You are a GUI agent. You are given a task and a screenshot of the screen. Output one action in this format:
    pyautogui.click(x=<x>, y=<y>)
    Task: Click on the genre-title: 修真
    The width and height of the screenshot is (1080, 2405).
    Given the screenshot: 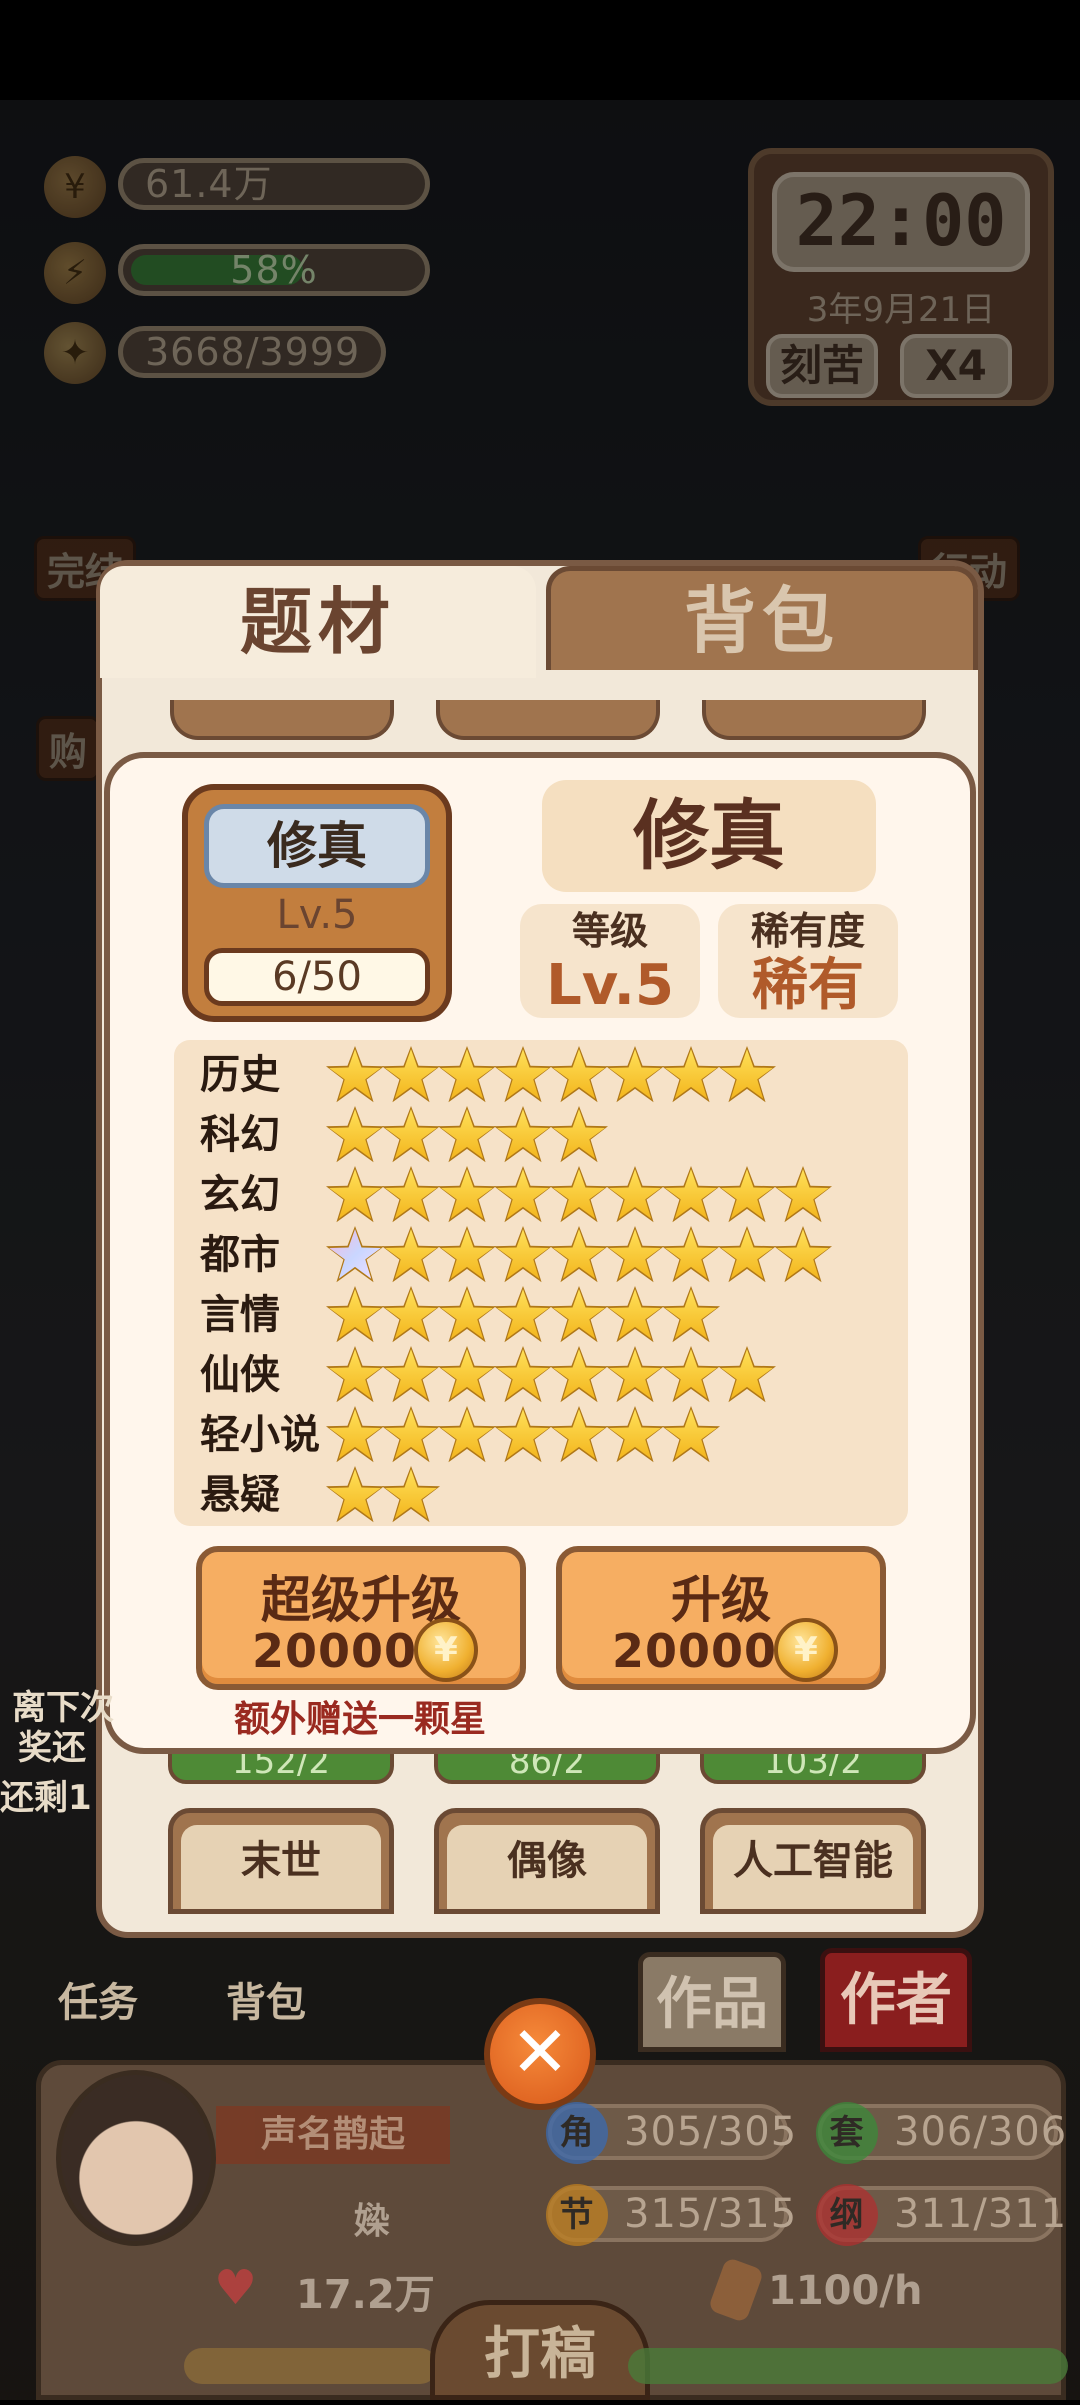 What is the action you would take?
    pyautogui.click(x=709, y=836)
    